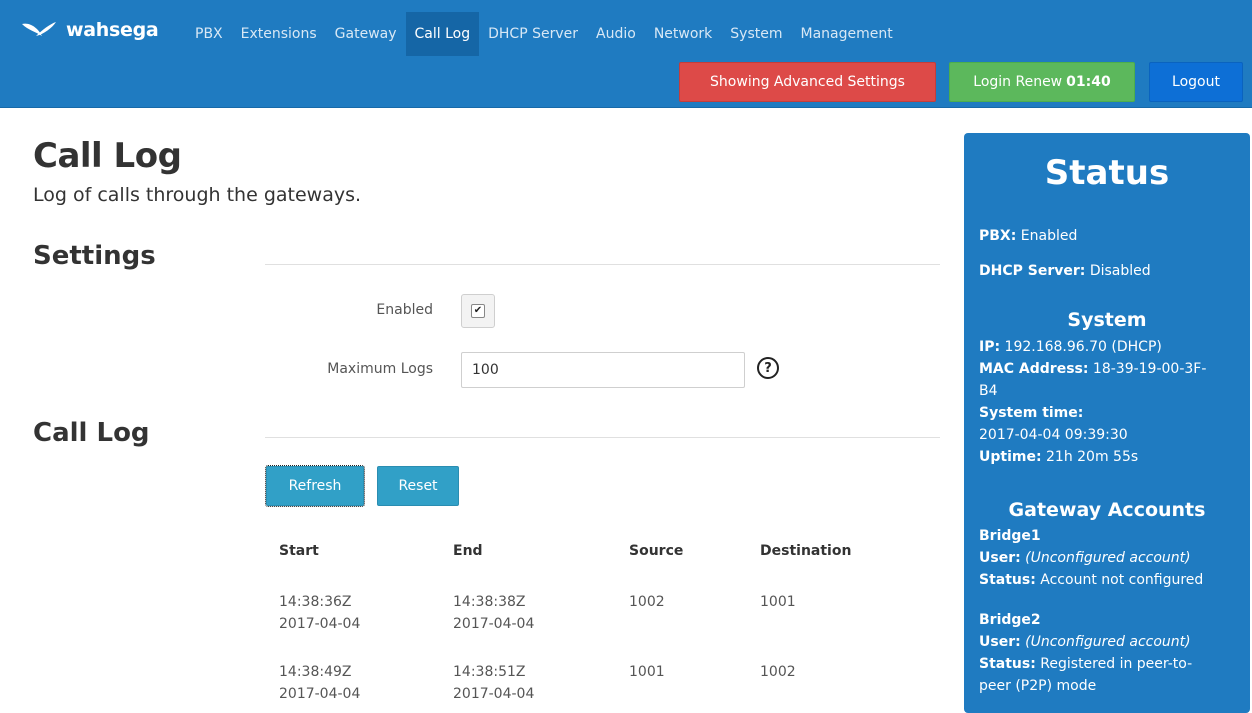 Image resolution: width=1252 pixels, height=713 pixels. What do you see at coordinates (1010, 457) in the screenshot?
I see `status-uptime-label: Uptime:` at bounding box center [1010, 457].